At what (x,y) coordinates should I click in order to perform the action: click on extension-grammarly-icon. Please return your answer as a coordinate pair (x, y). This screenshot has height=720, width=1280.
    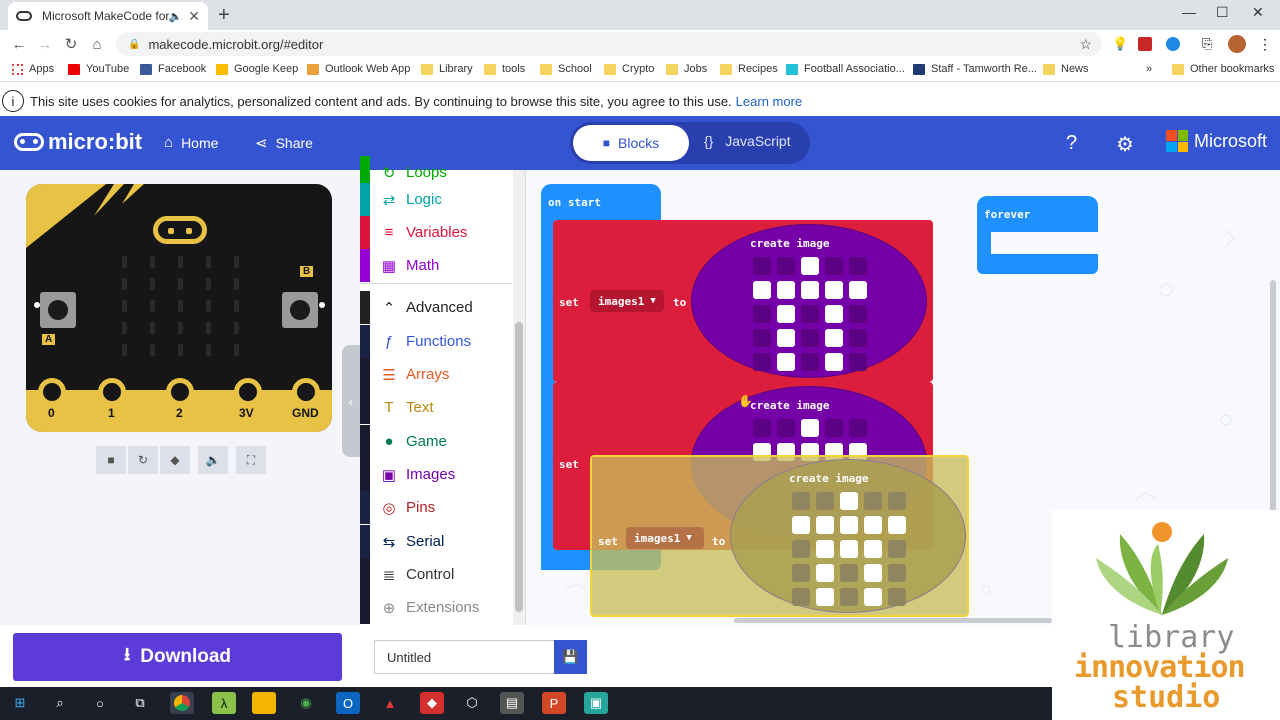
    Looking at the image, I should click on (1173, 44).